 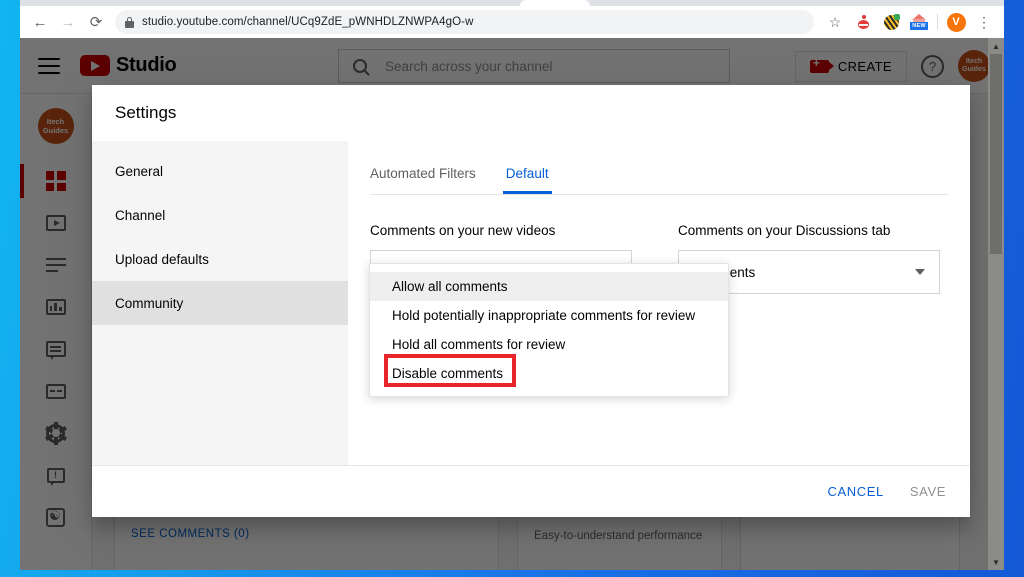 I want to click on honey-extension-icon, so click(x=891, y=22).